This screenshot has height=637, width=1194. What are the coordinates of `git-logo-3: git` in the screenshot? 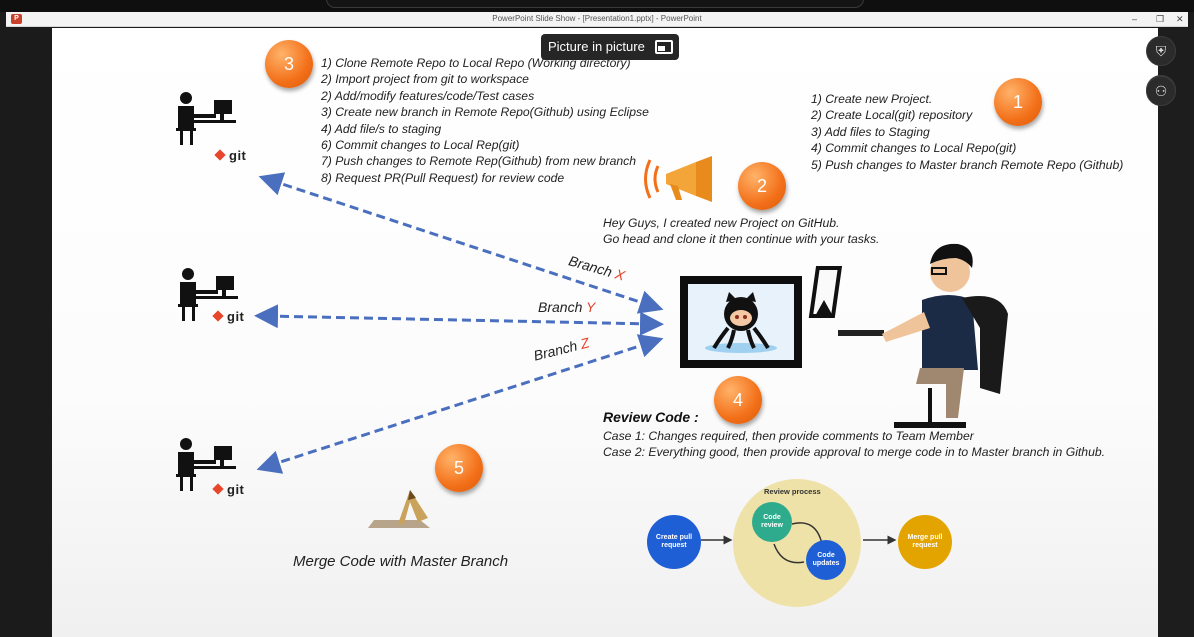 It's located at (228, 489).